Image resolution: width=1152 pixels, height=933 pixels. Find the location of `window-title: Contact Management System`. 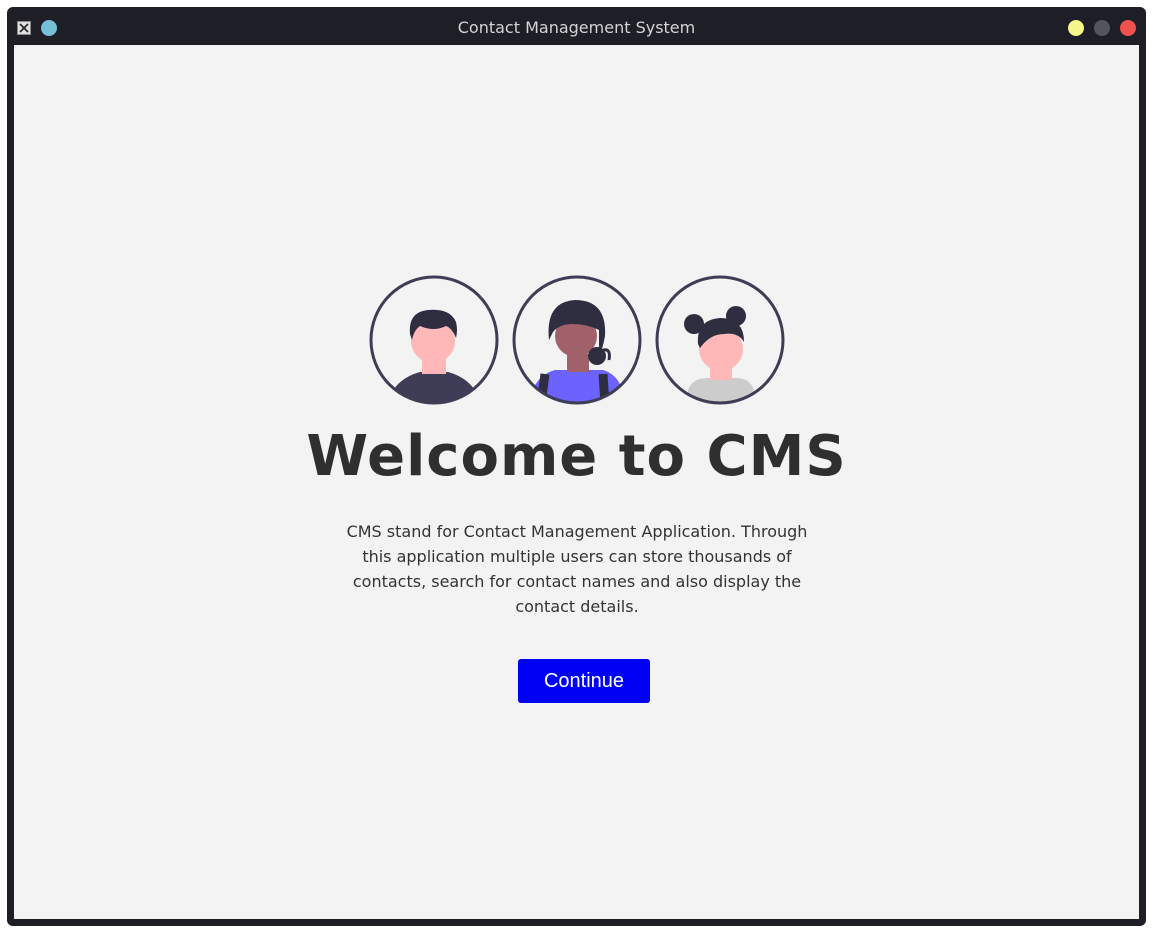

window-title: Contact Management System is located at coordinates (576, 27).